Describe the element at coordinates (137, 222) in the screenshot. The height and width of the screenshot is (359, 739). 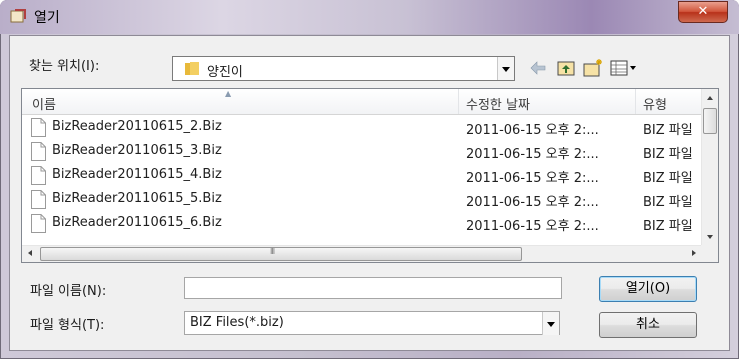
I see `file-name: BizReader20110615_6.Biz` at that location.